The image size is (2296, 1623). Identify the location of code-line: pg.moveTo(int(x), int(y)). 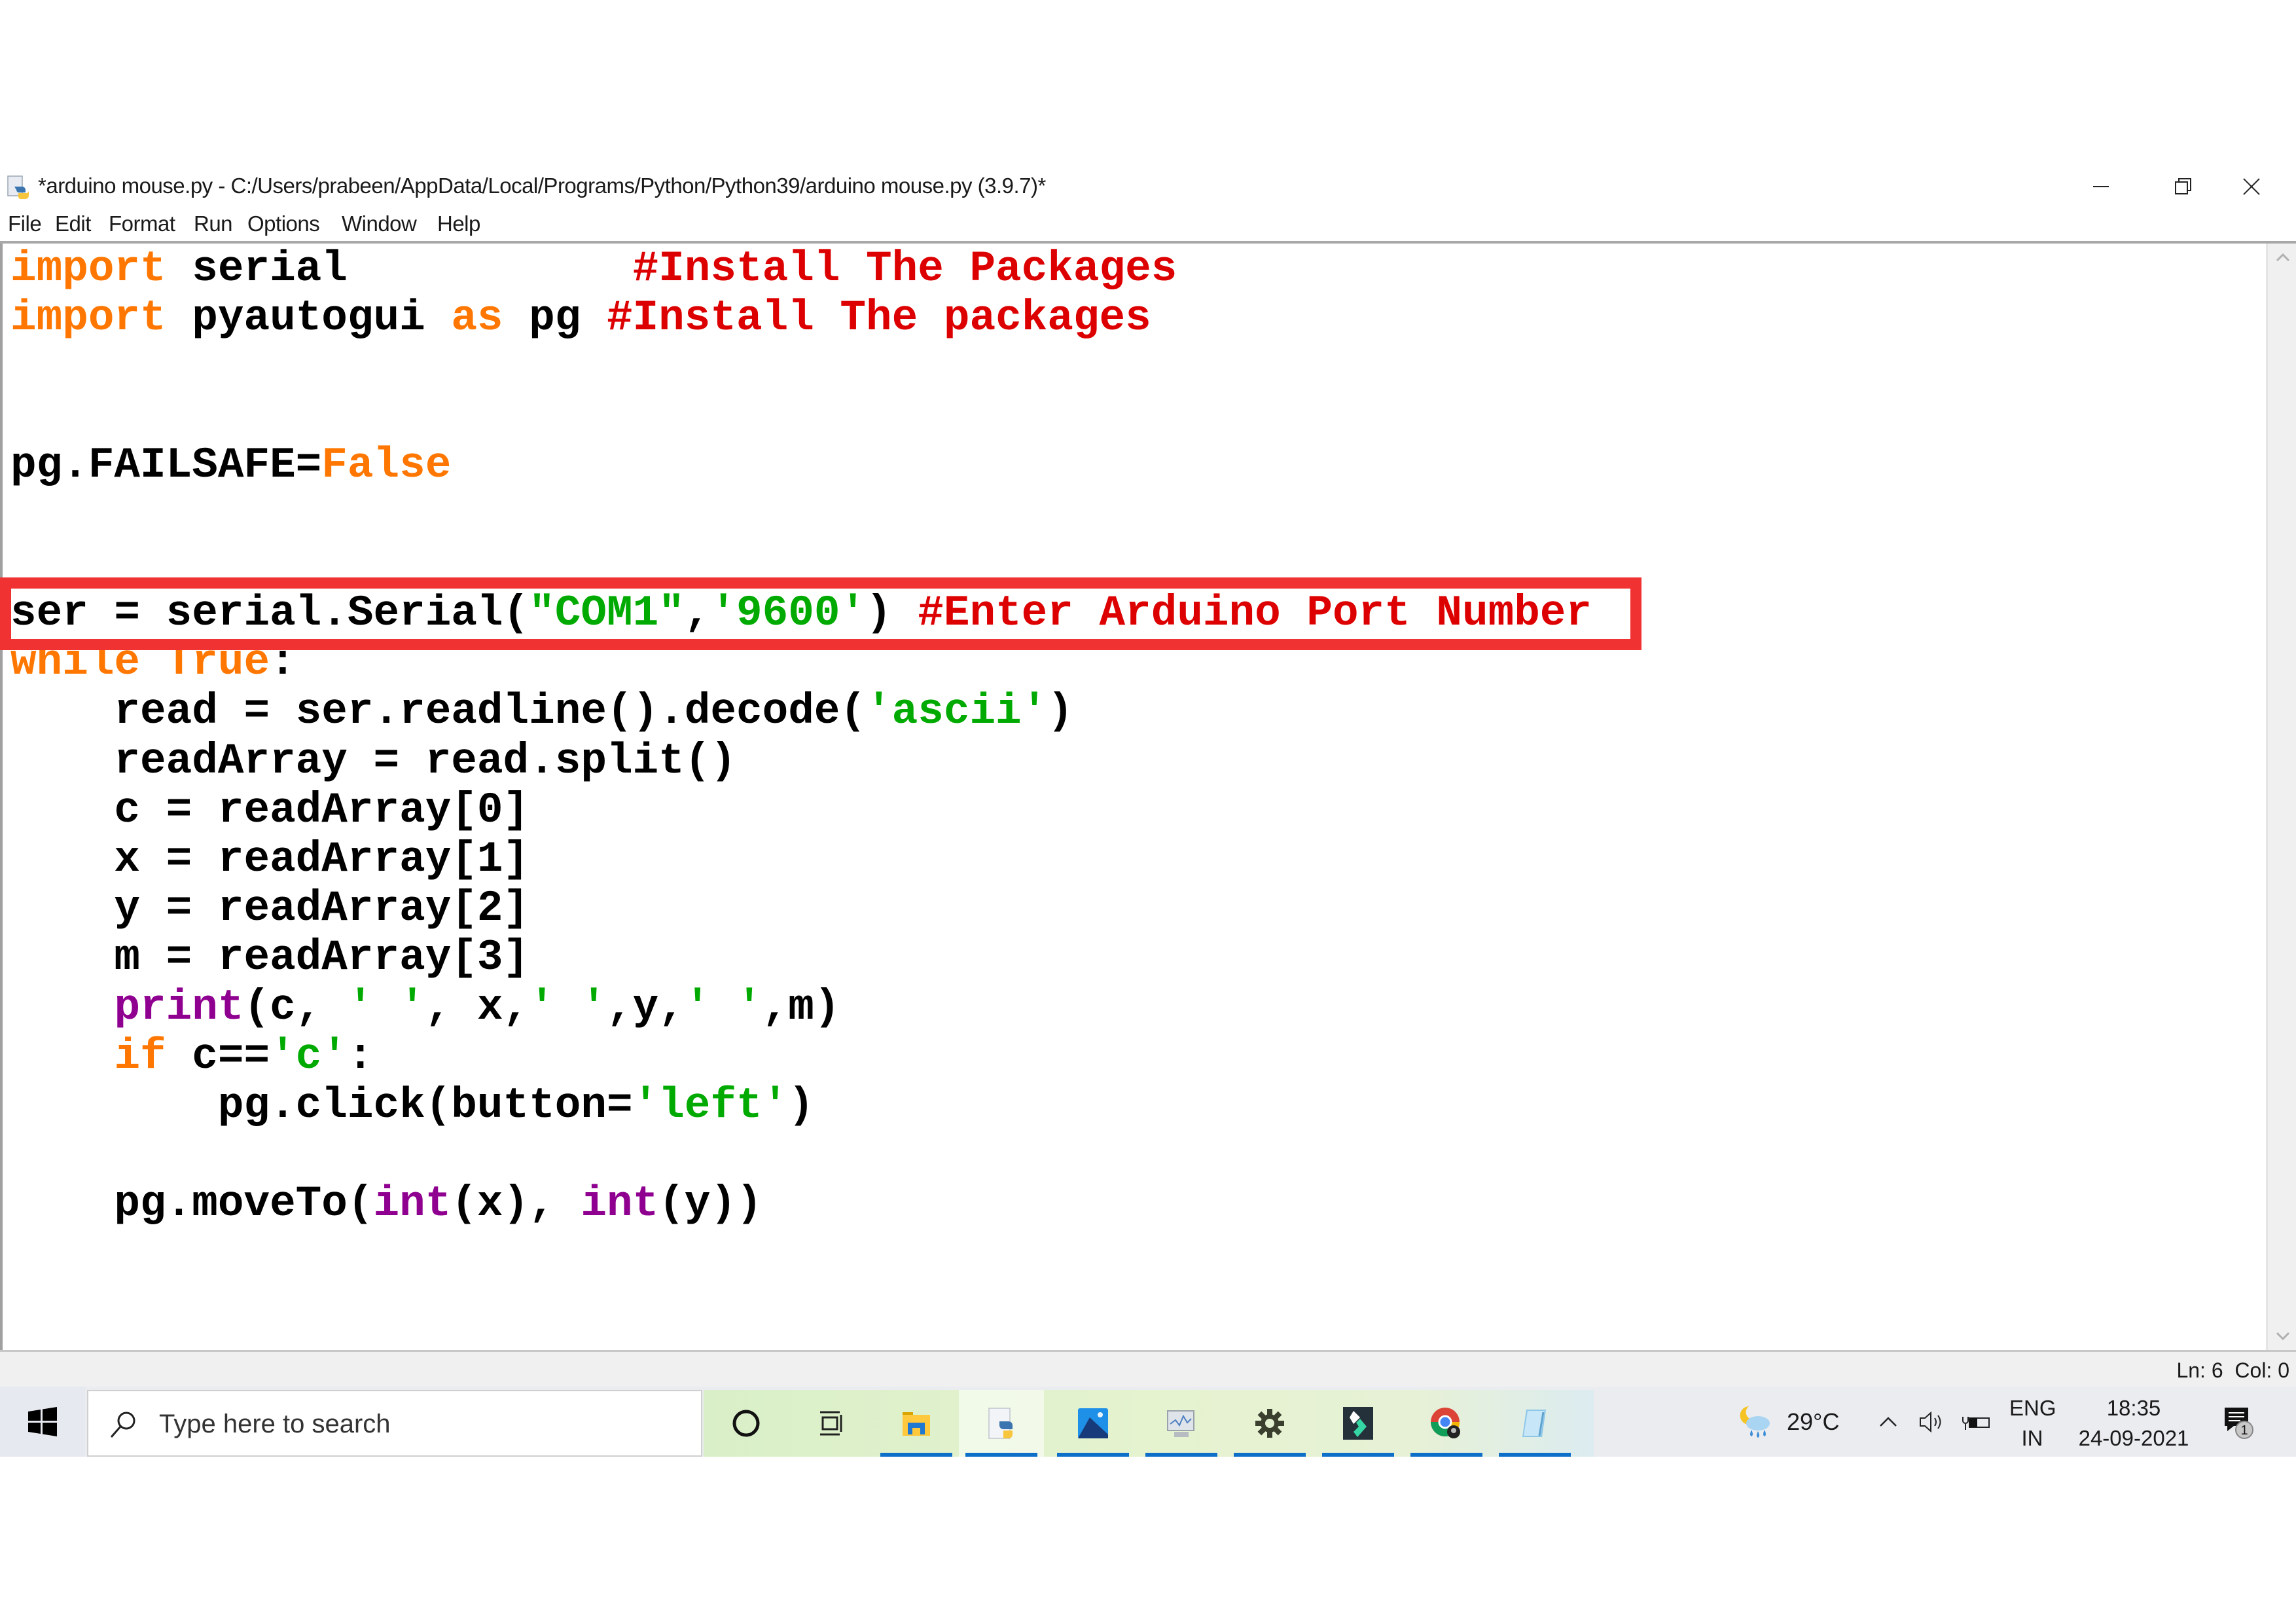
(386, 1203).